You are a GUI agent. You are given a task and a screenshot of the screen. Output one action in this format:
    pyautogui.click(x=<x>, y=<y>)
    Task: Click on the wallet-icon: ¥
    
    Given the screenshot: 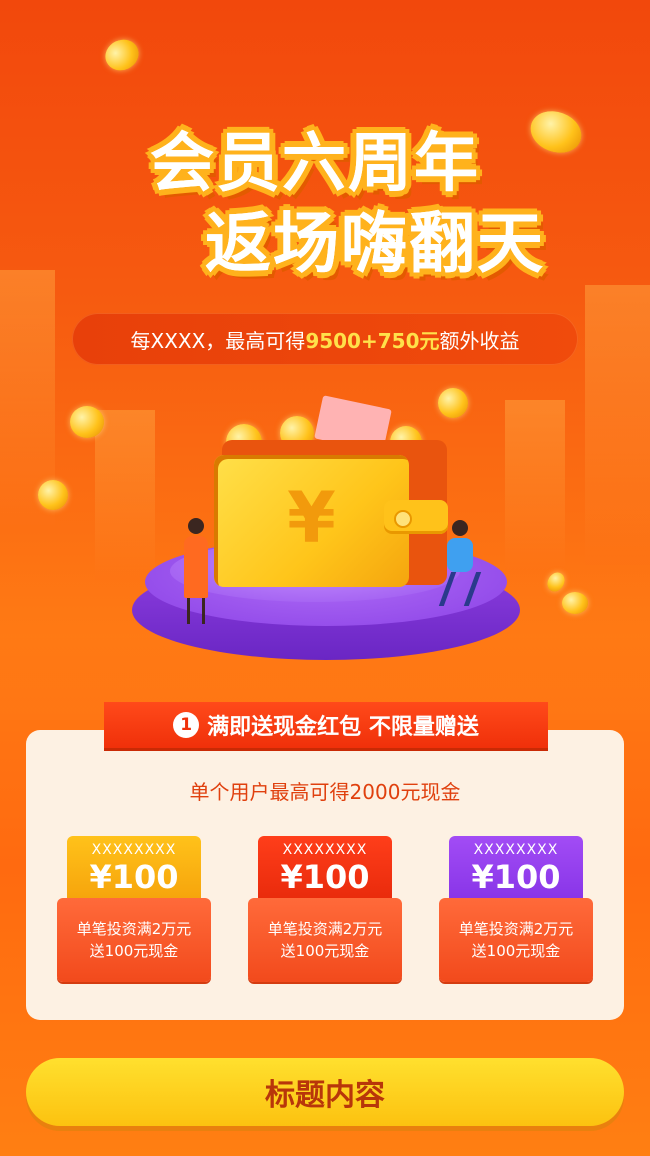 What is the action you would take?
    pyautogui.click(x=311, y=521)
    